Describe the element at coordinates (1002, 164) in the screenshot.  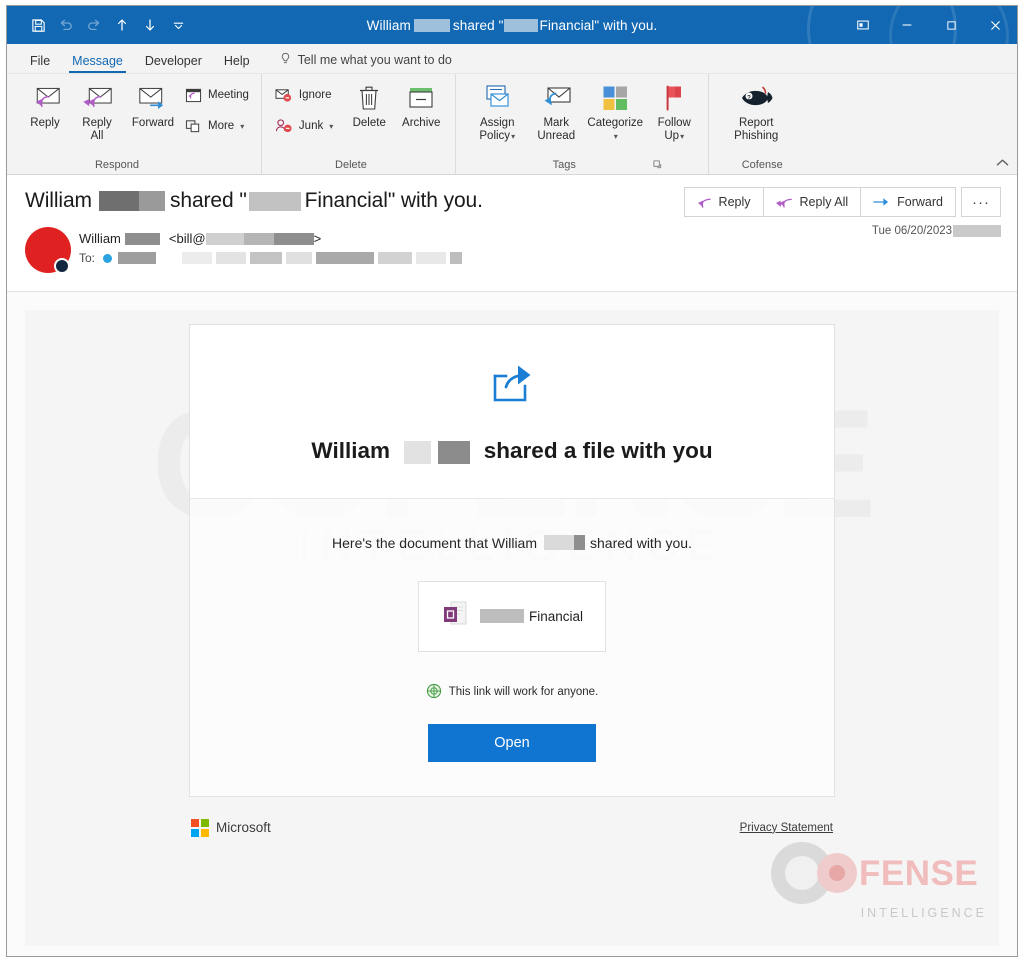
I see `collapse-ribbon-icon` at that location.